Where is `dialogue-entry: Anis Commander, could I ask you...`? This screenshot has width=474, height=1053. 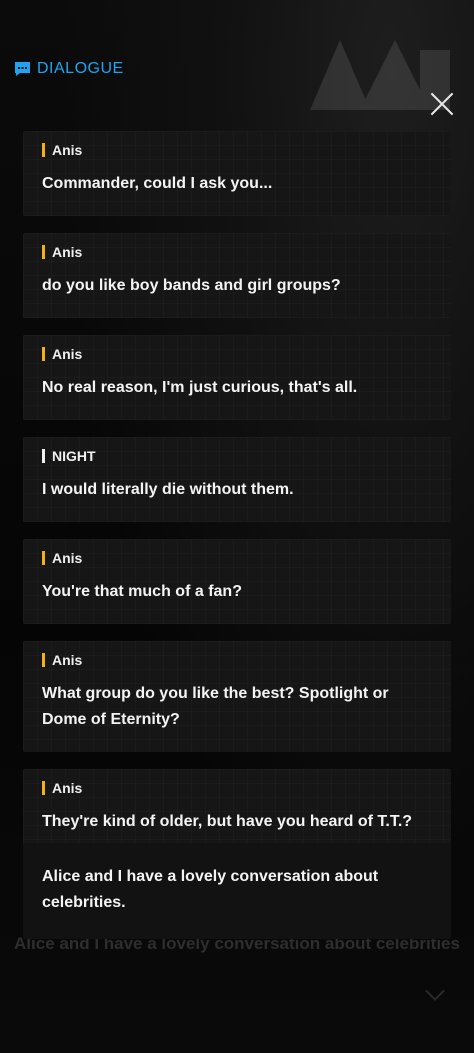 dialogue-entry: Anis Commander, could I ask you... is located at coordinates (237, 173).